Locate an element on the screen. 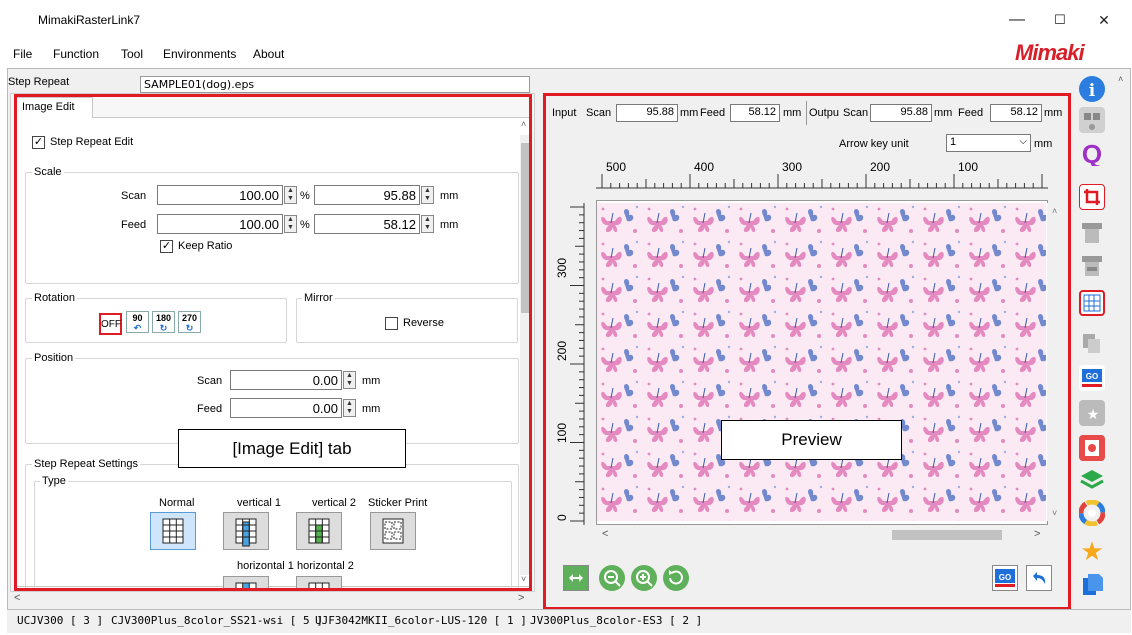  preview-hscrollbar: < > is located at coordinates (821, 535).